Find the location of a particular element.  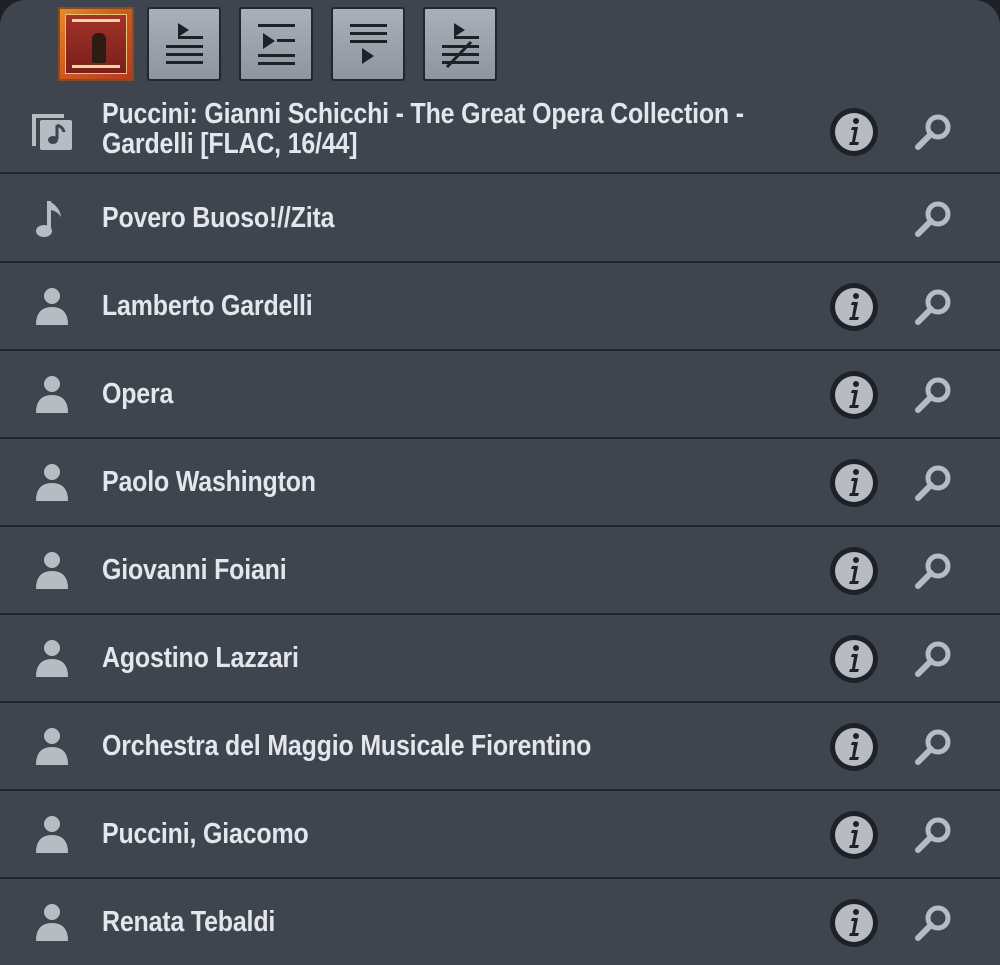

album-icon is located at coordinates (52, 132).